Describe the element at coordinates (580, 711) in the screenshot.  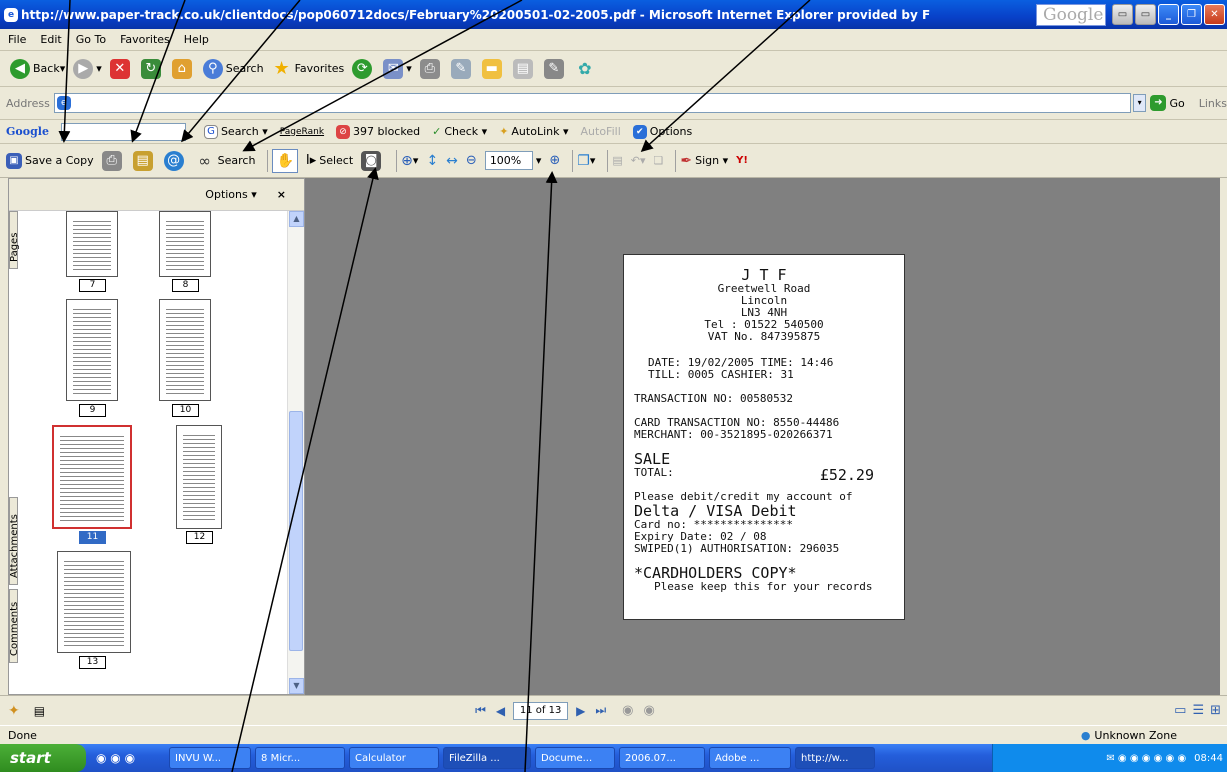
I see `next-page-button: ▶` at that location.